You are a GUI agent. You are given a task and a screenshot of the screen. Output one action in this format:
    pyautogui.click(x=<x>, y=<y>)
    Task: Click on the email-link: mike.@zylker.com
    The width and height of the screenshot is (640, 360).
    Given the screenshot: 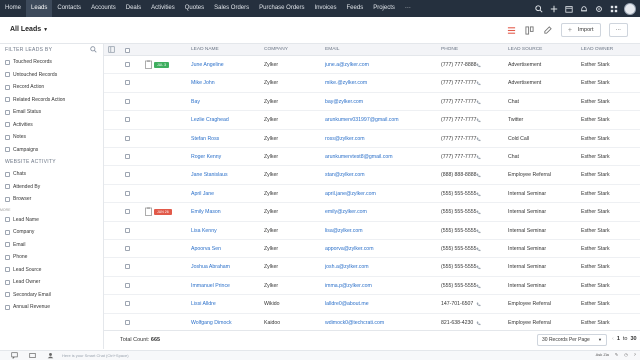 What is the action you would take?
    pyautogui.click(x=346, y=83)
    